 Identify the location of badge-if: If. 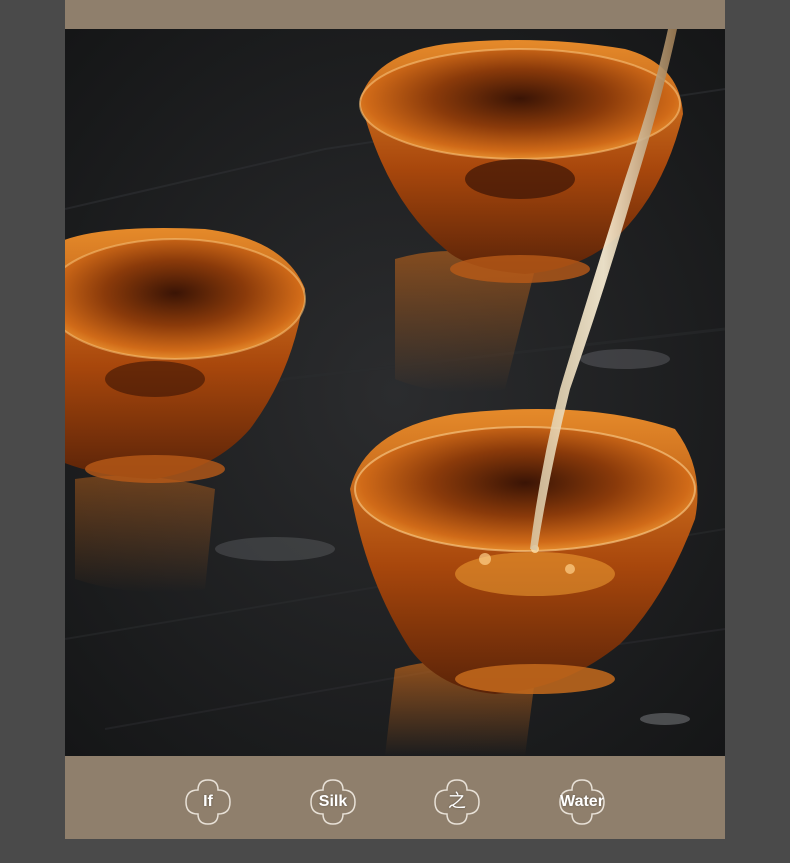
(208, 802).